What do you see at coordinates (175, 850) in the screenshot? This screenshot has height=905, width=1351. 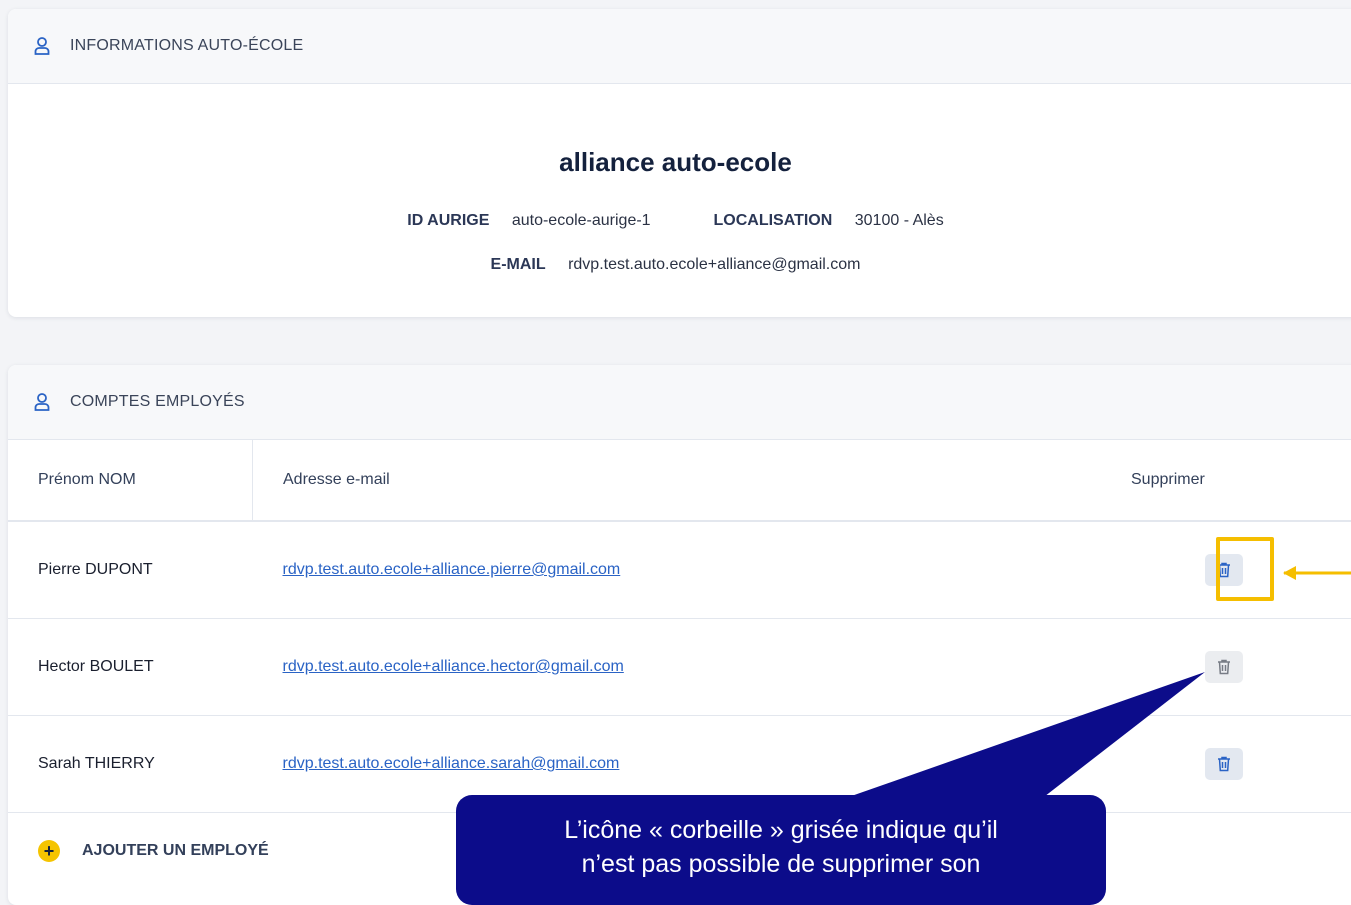 I see `add-employee-label: AJOUTER UN EMPLOYÉ` at bounding box center [175, 850].